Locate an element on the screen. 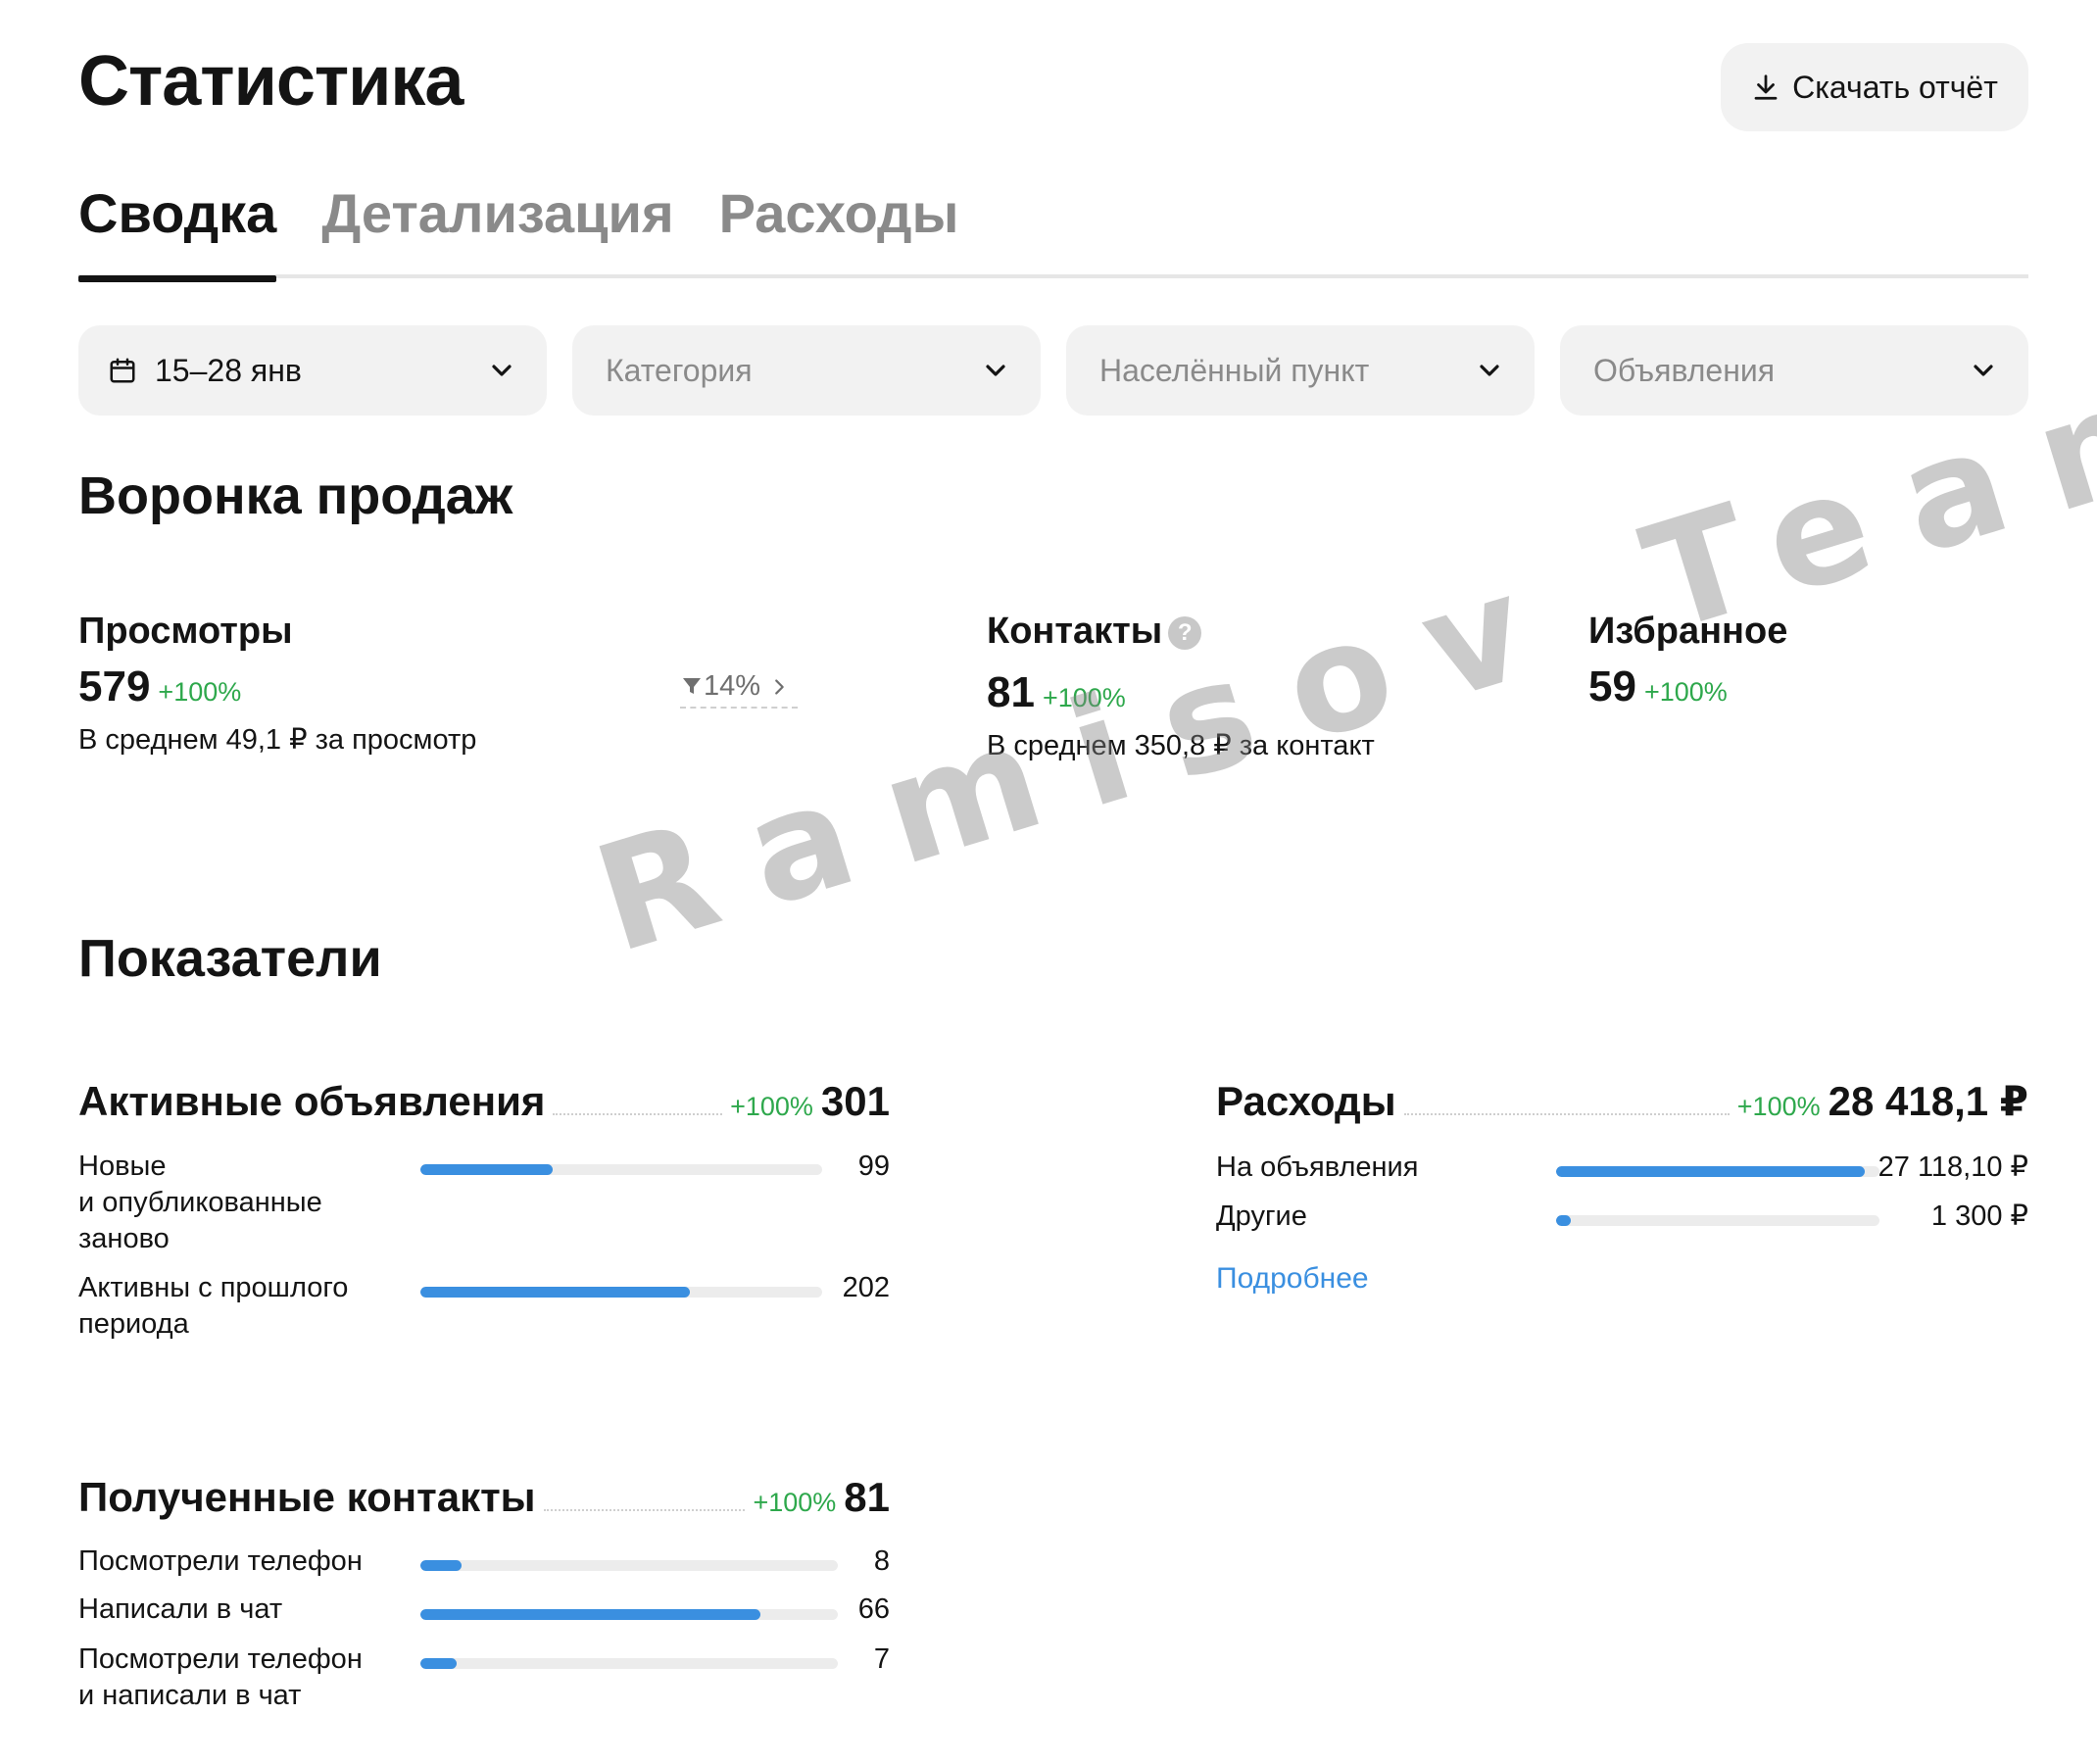 Image resolution: width=2097 pixels, height=1764 pixels. views-average: В среднем 49,1 ₽ за просмотр is located at coordinates (277, 740).